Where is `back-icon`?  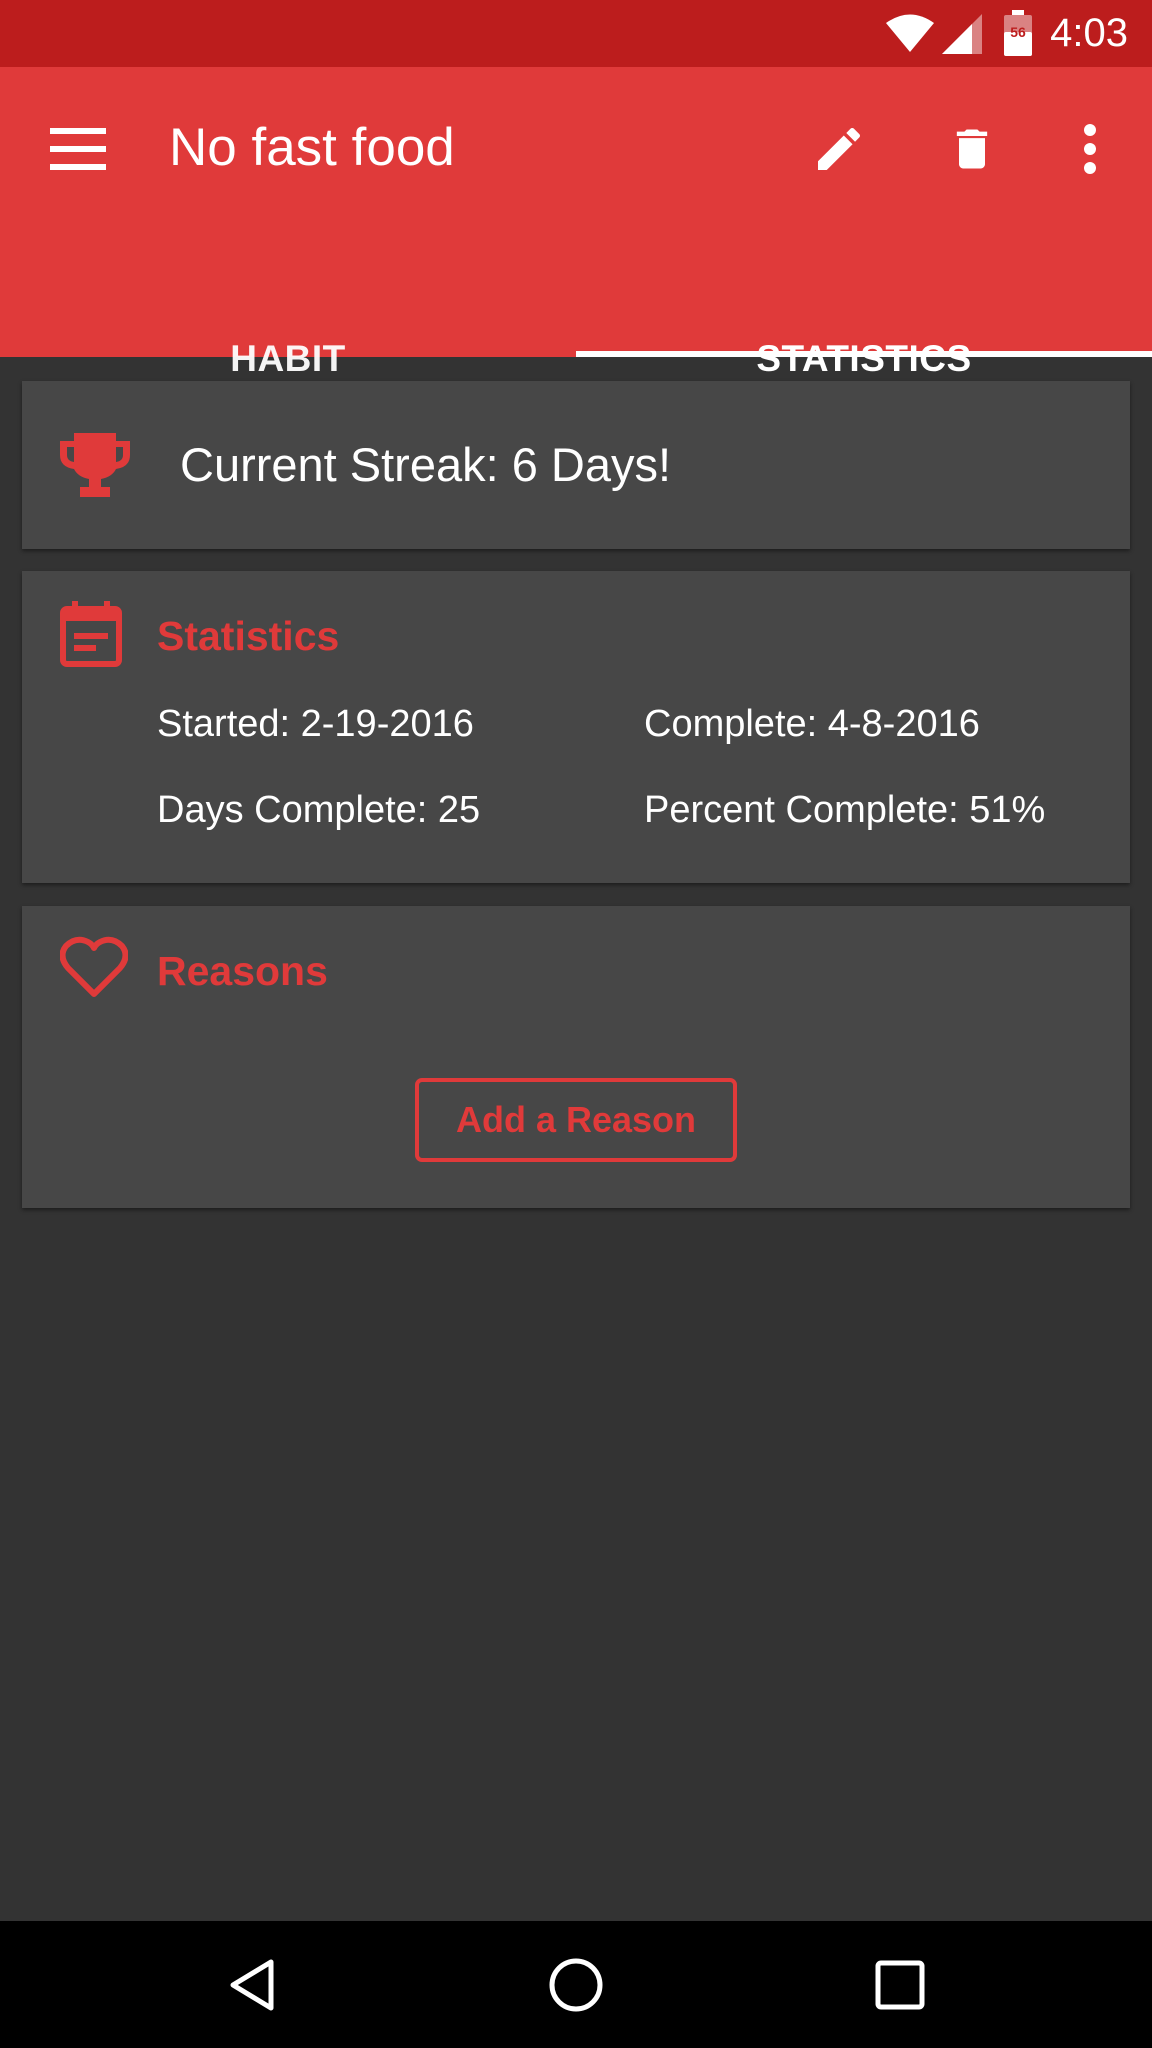
back-icon is located at coordinates (252, 1985).